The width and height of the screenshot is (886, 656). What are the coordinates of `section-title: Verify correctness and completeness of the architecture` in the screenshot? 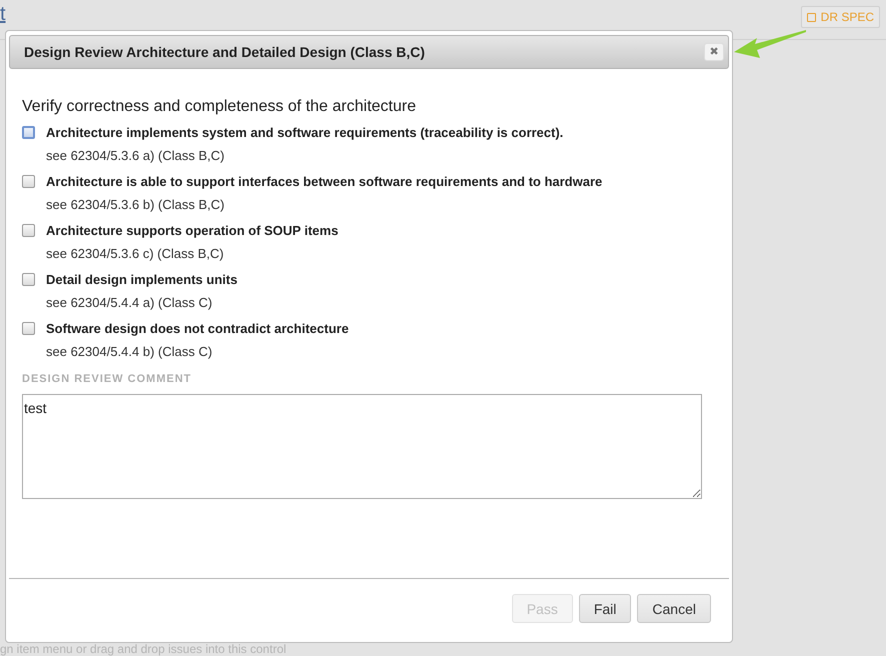 It's located at (219, 107).